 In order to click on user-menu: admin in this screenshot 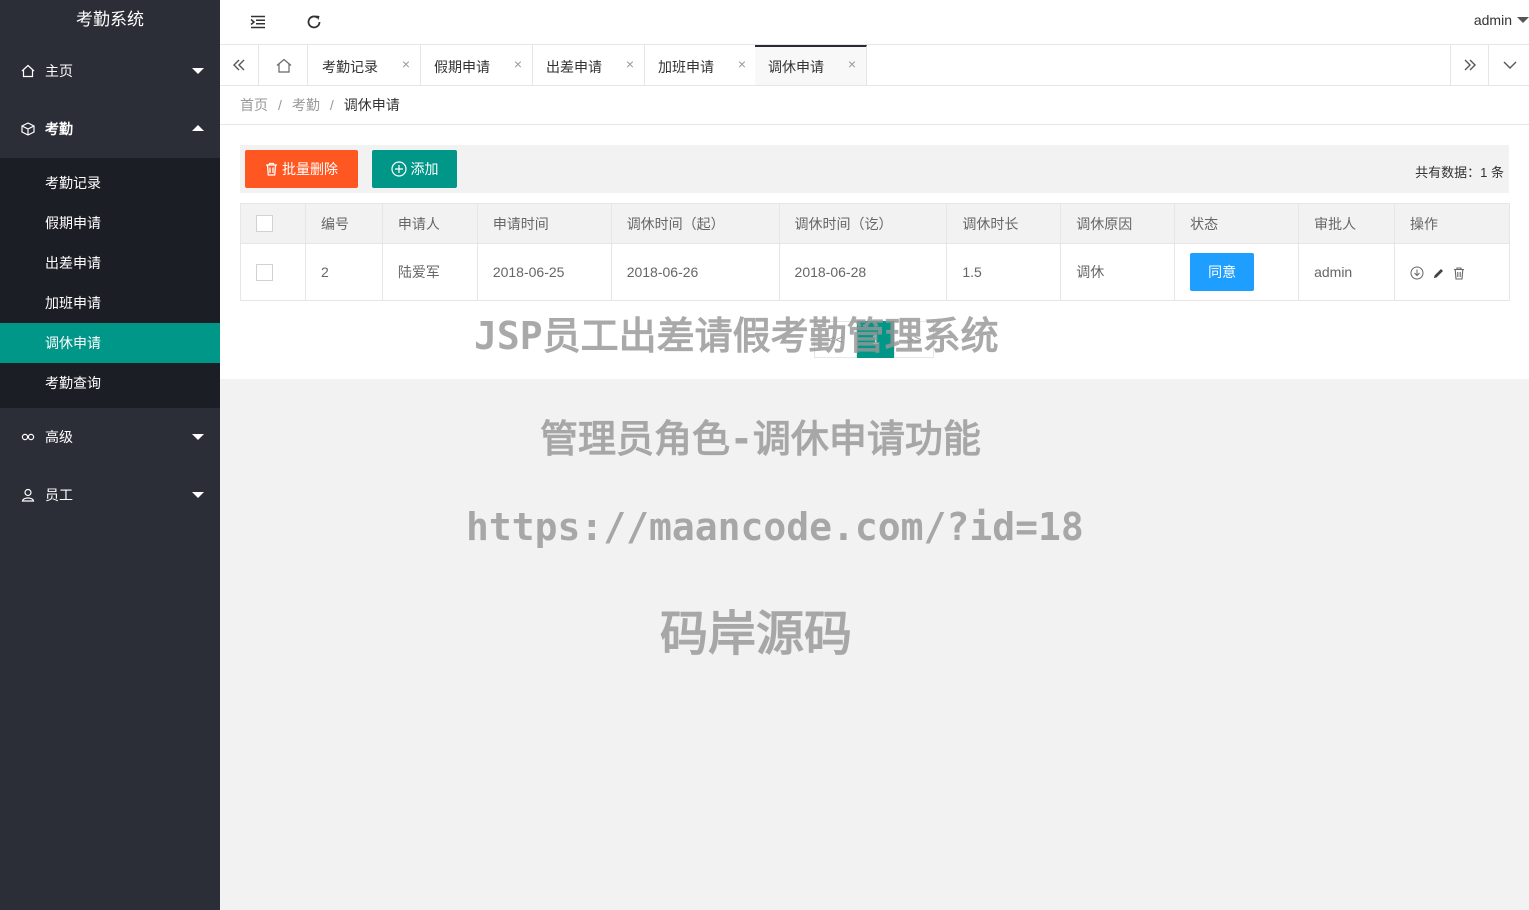, I will do `click(1501, 20)`.